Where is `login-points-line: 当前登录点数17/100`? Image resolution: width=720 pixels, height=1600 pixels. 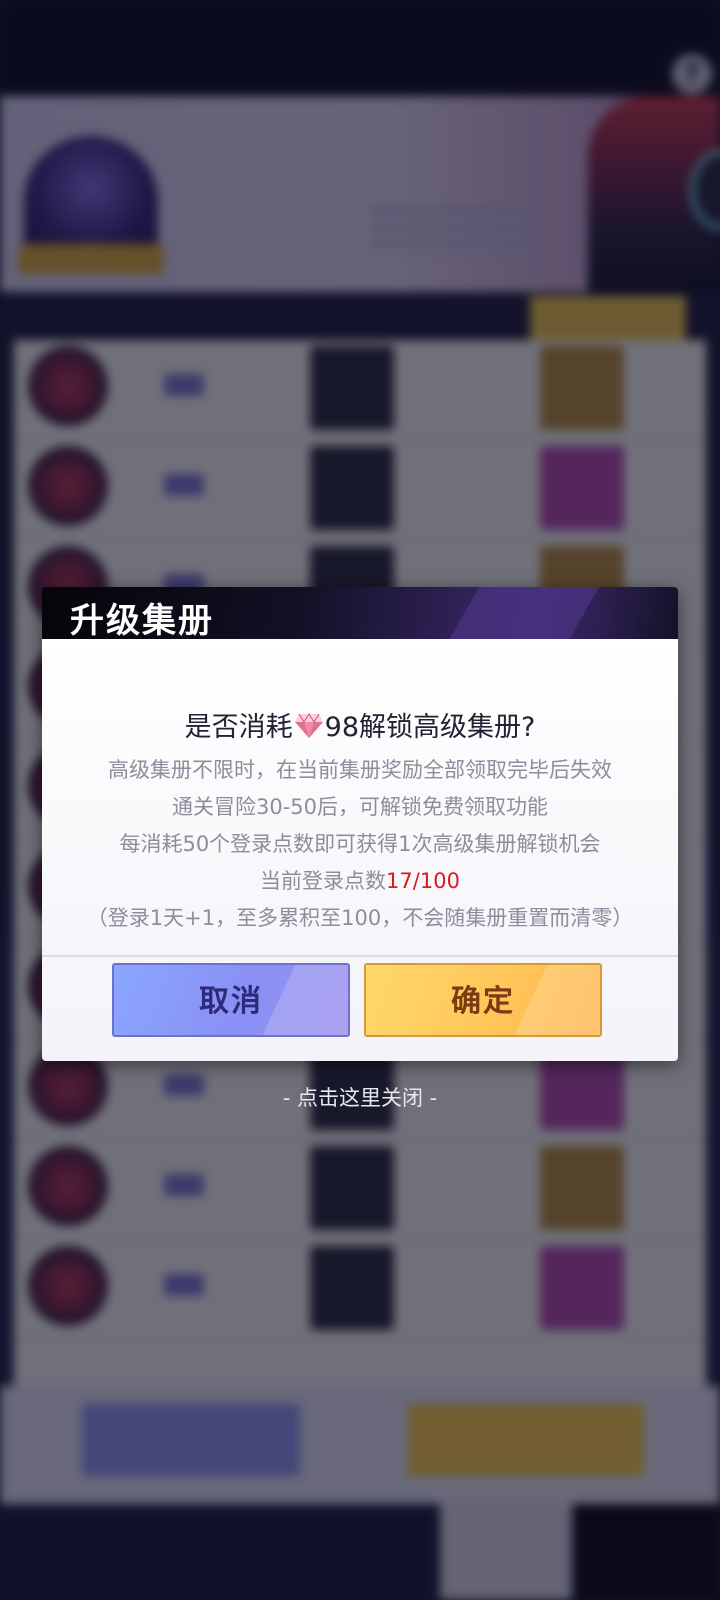 login-points-line: 当前登录点数17/100 is located at coordinates (360, 880).